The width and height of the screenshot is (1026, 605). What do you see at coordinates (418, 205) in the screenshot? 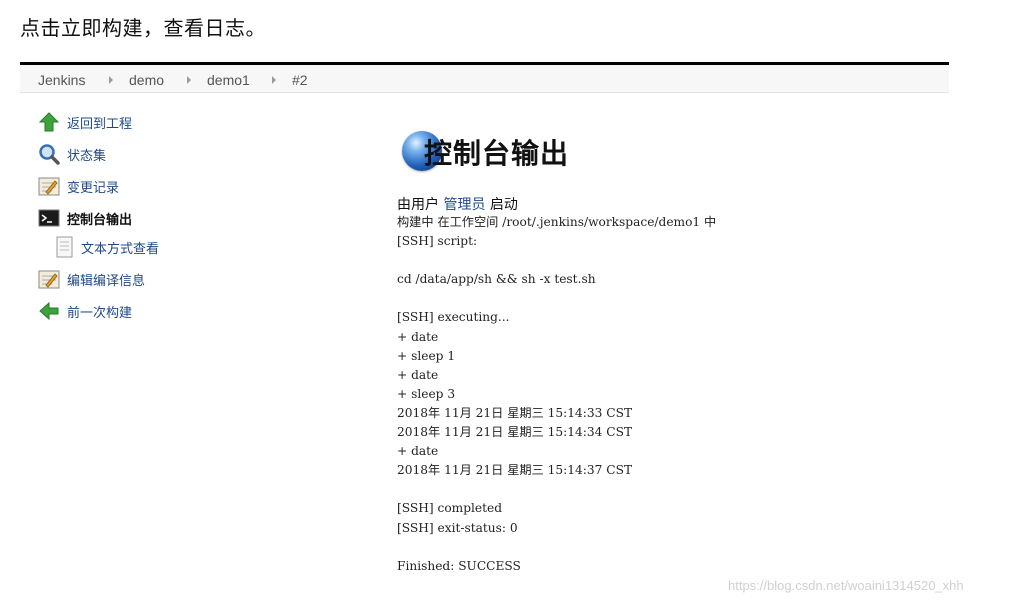
I see `started-prefix: 由用户` at bounding box center [418, 205].